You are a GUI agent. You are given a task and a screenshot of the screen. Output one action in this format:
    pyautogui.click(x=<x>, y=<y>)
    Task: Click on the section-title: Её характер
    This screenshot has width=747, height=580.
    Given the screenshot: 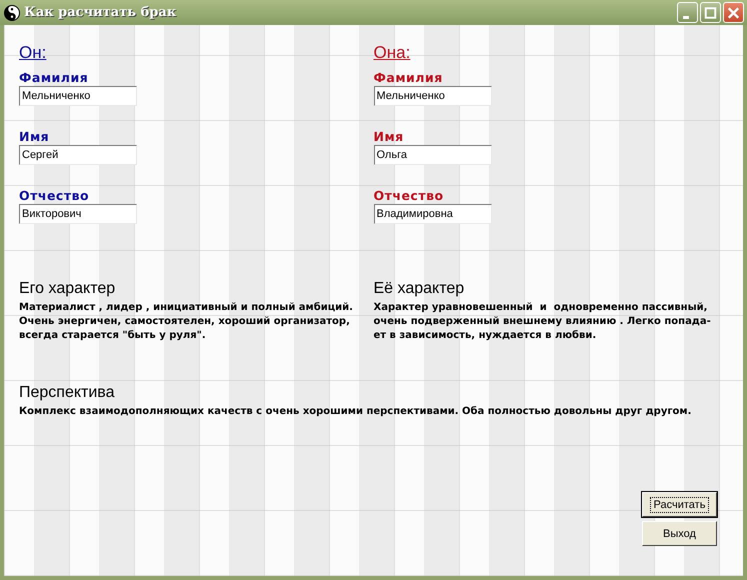 What is the action you would take?
    pyautogui.click(x=420, y=289)
    